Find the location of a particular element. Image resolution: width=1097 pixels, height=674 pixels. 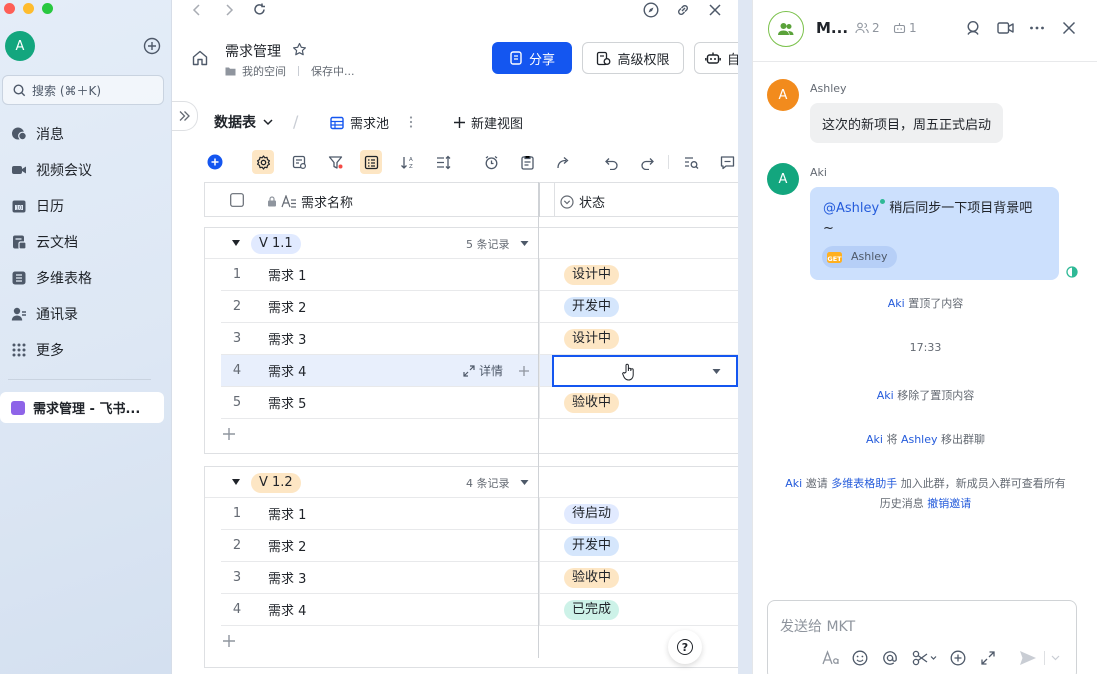

column-header-name: 需求名称 is located at coordinates (310, 201).